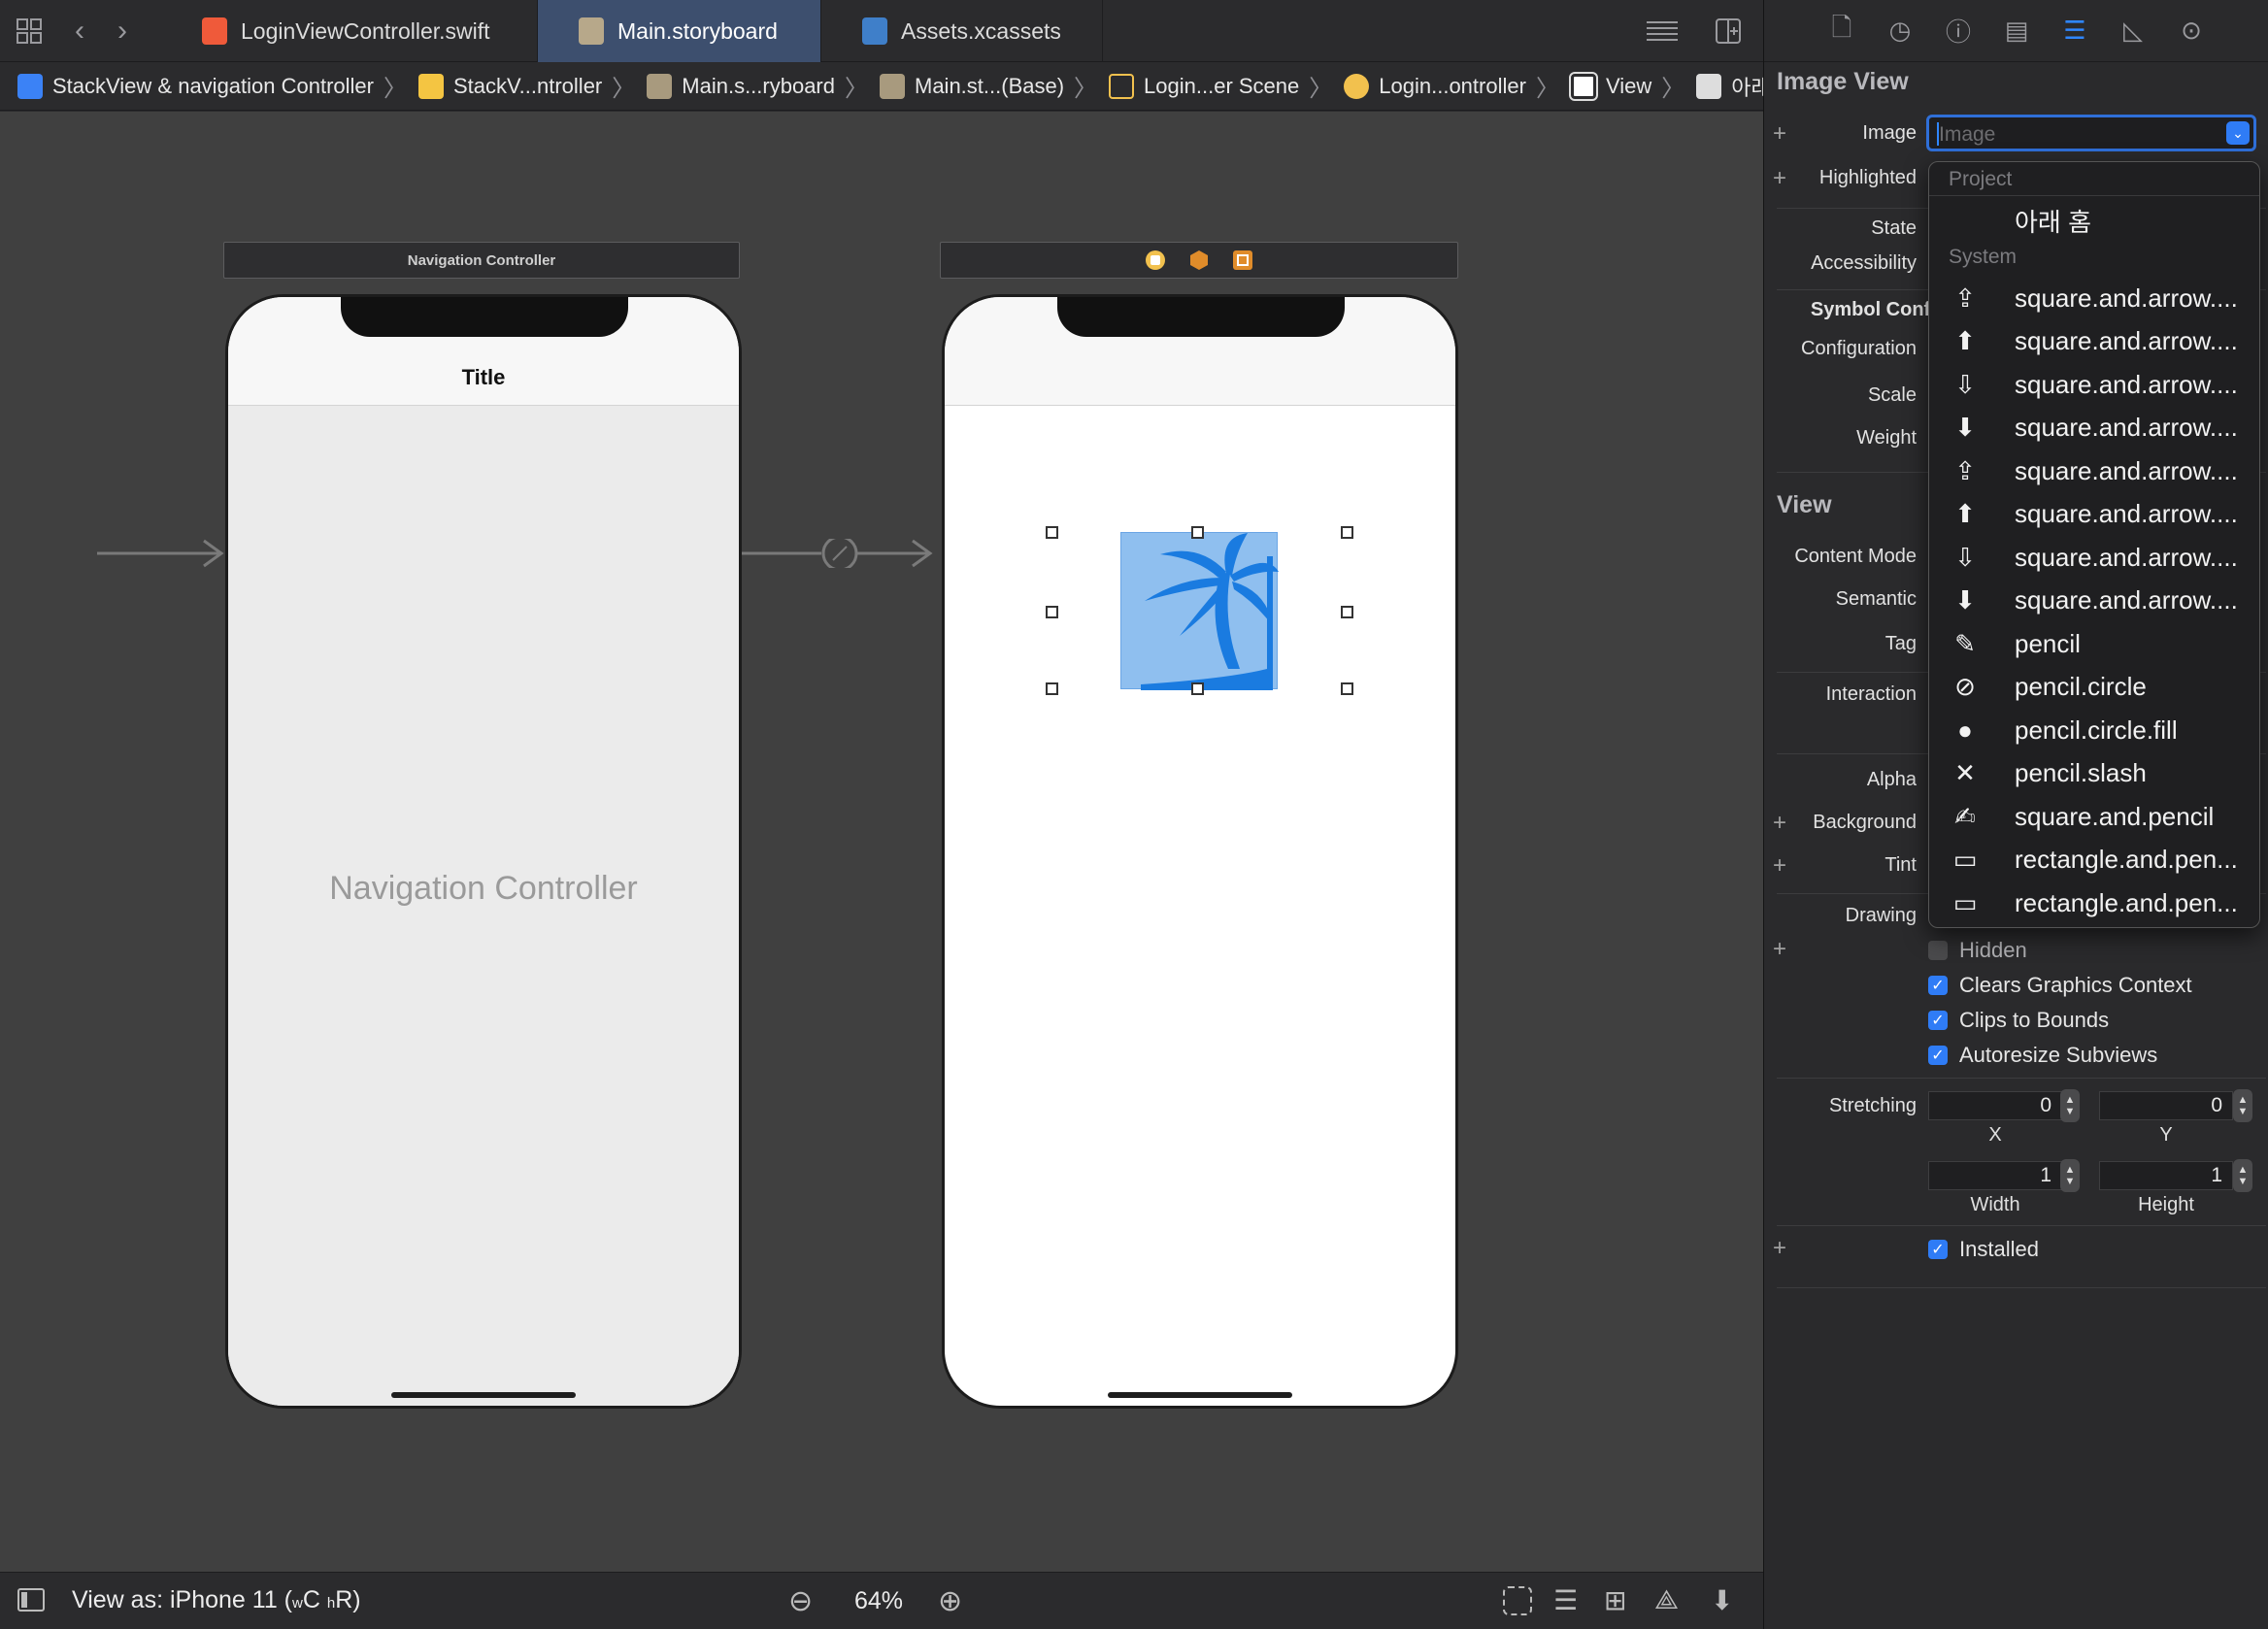  I want to click on view-controller-icon, so click(1155, 260).